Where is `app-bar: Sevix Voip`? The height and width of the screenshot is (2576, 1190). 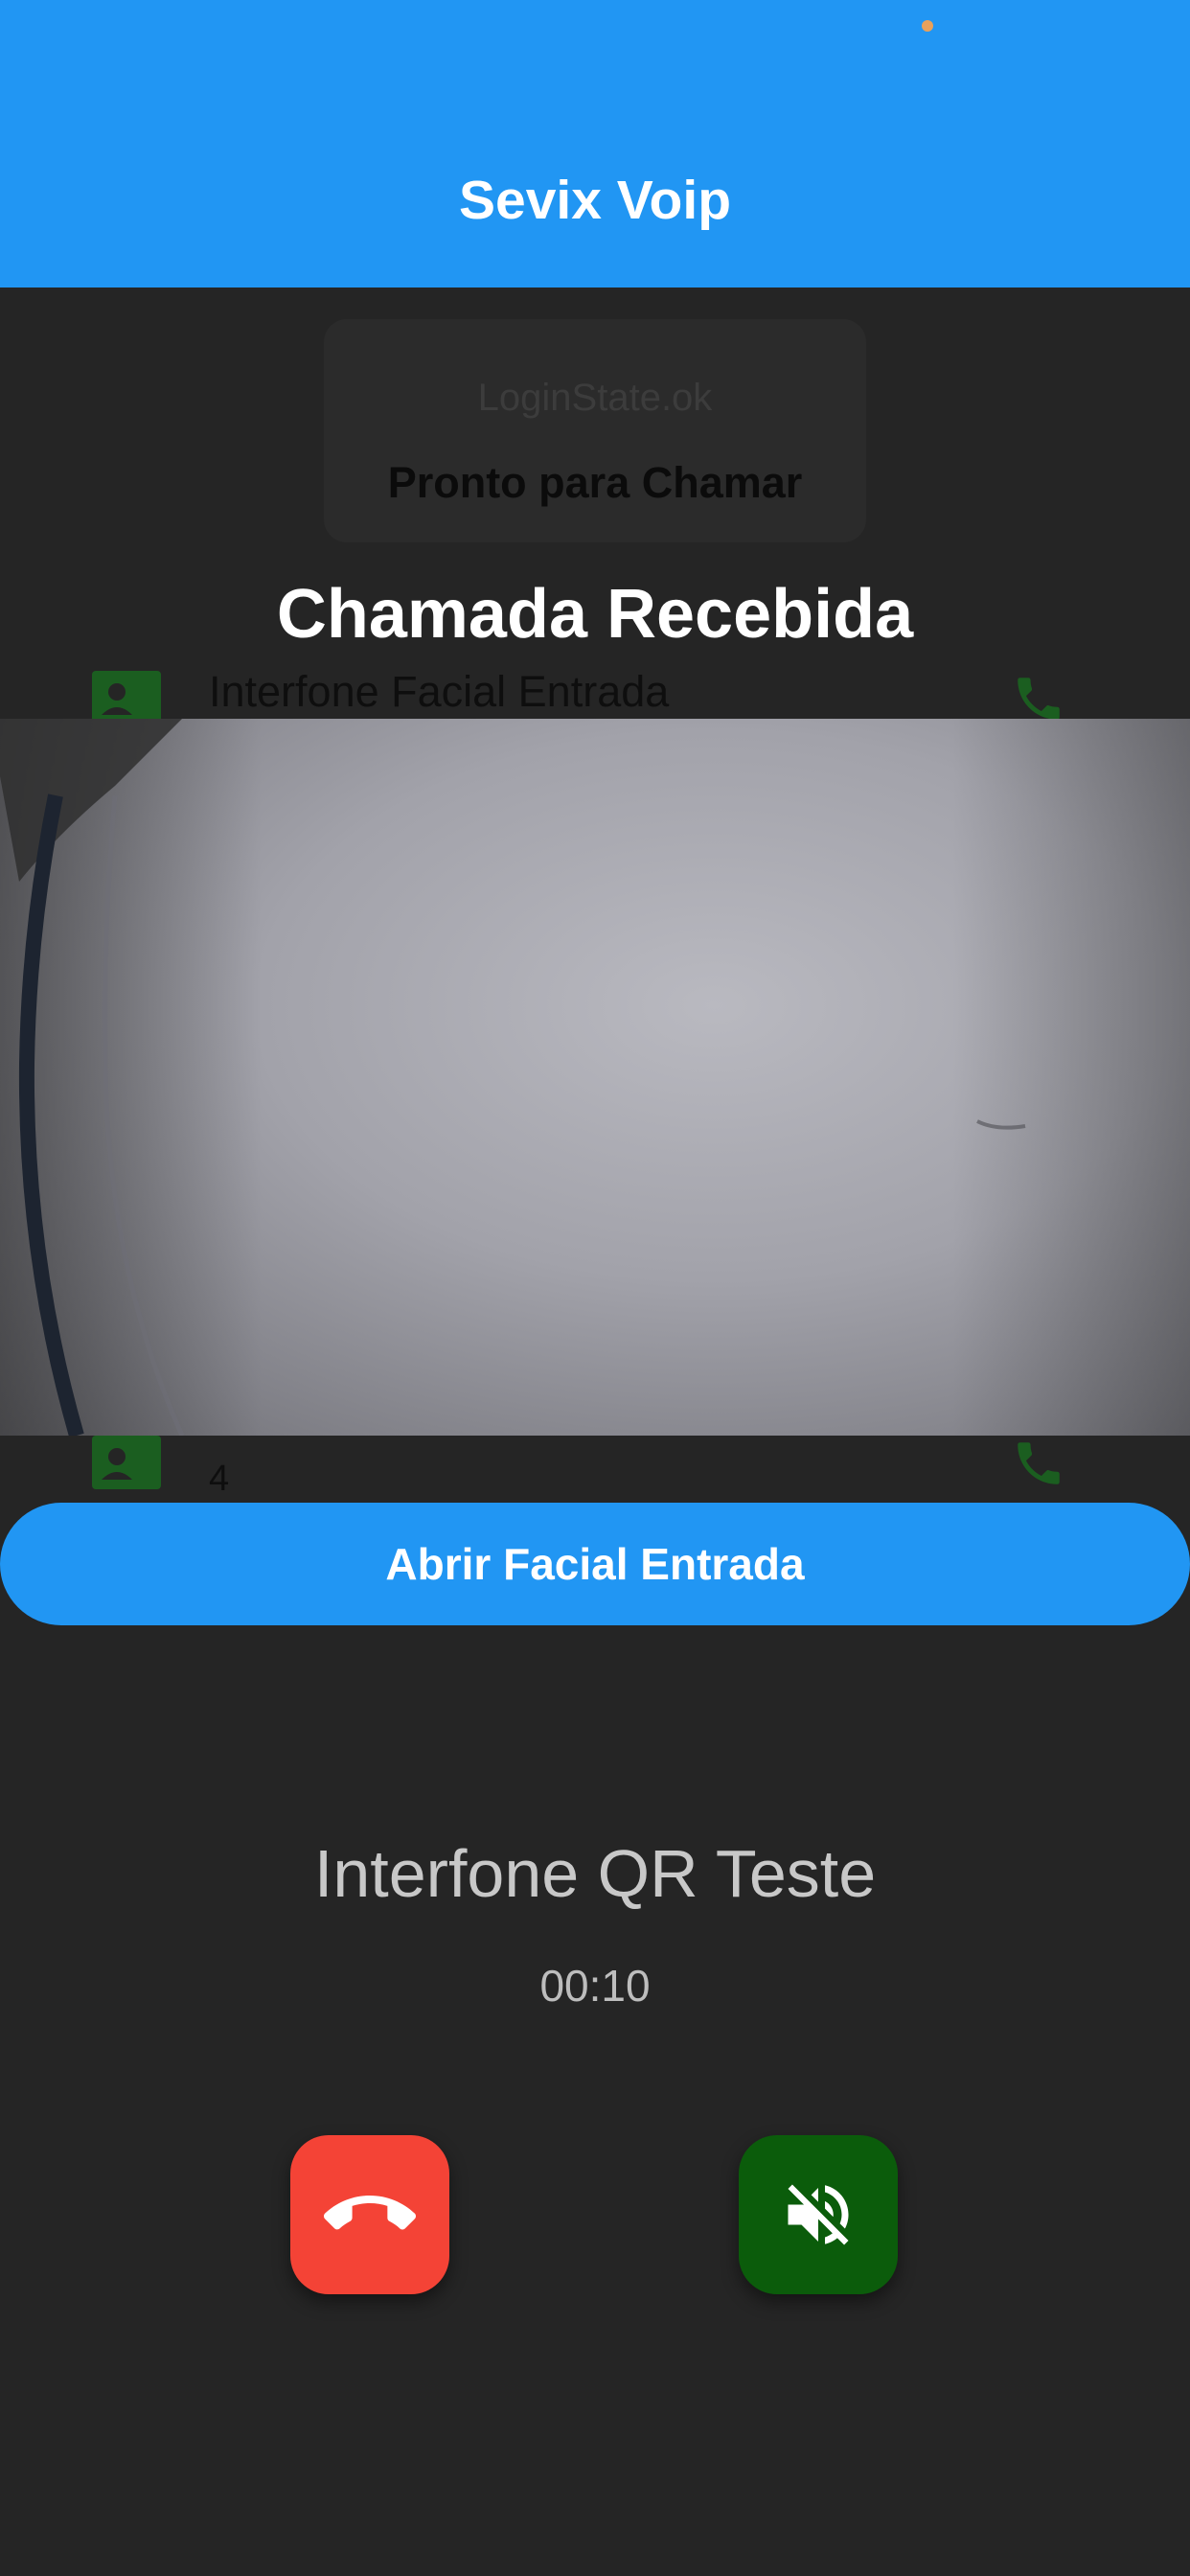 app-bar: Sevix Voip is located at coordinates (595, 144).